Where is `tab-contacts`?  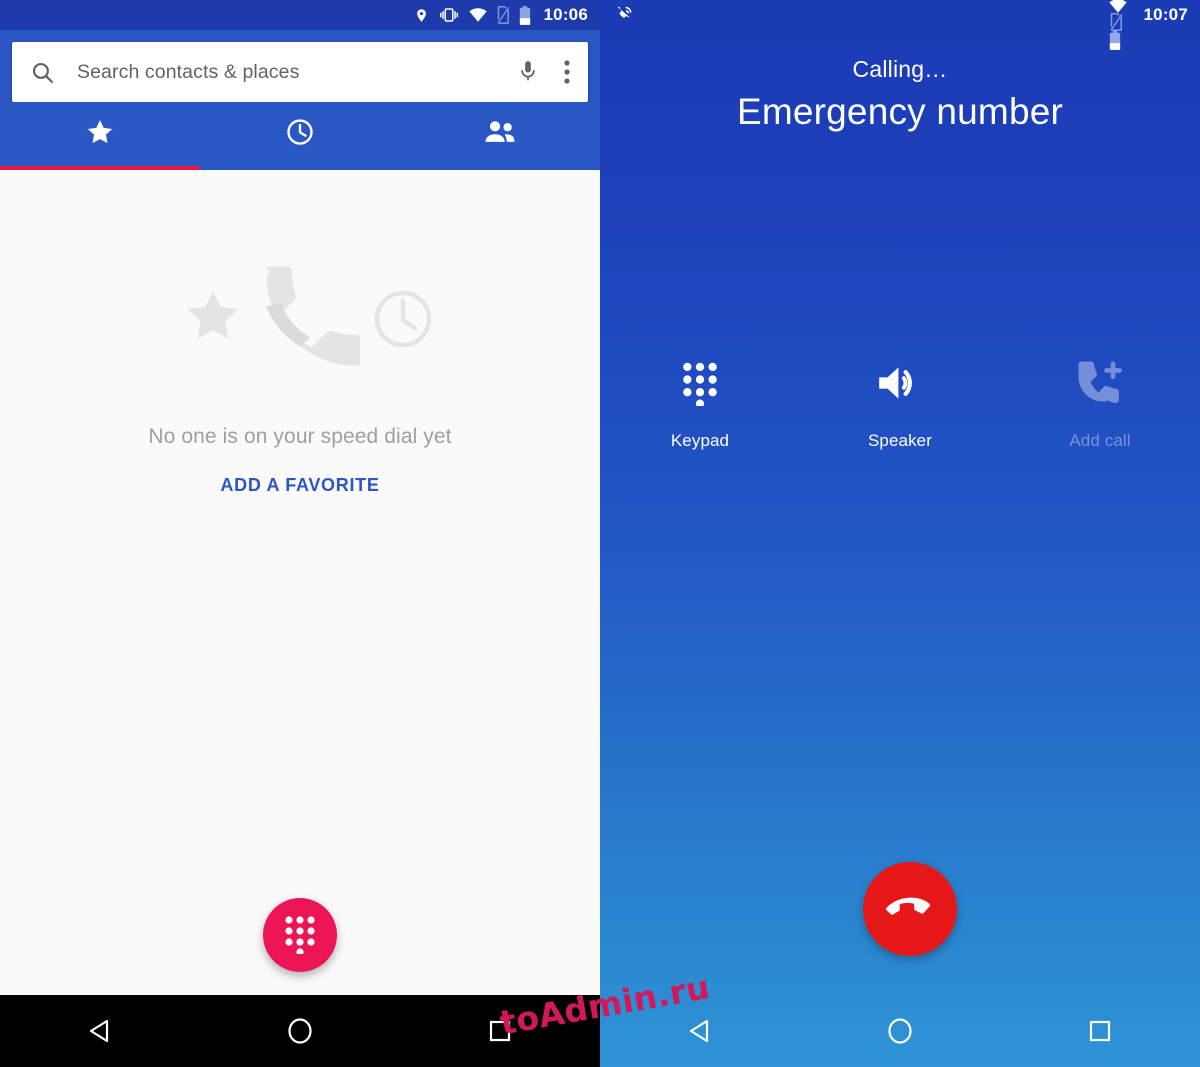 tab-contacts is located at coordinates (500, 134).